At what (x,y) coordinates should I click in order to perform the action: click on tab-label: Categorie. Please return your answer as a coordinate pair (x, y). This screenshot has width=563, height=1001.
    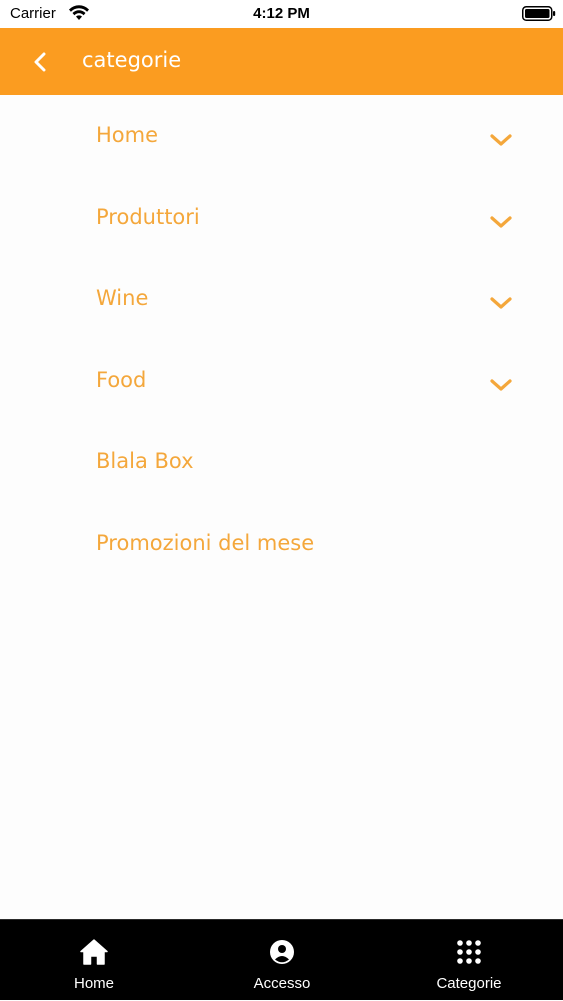
    Looking at the image, I should click on (469, 983).